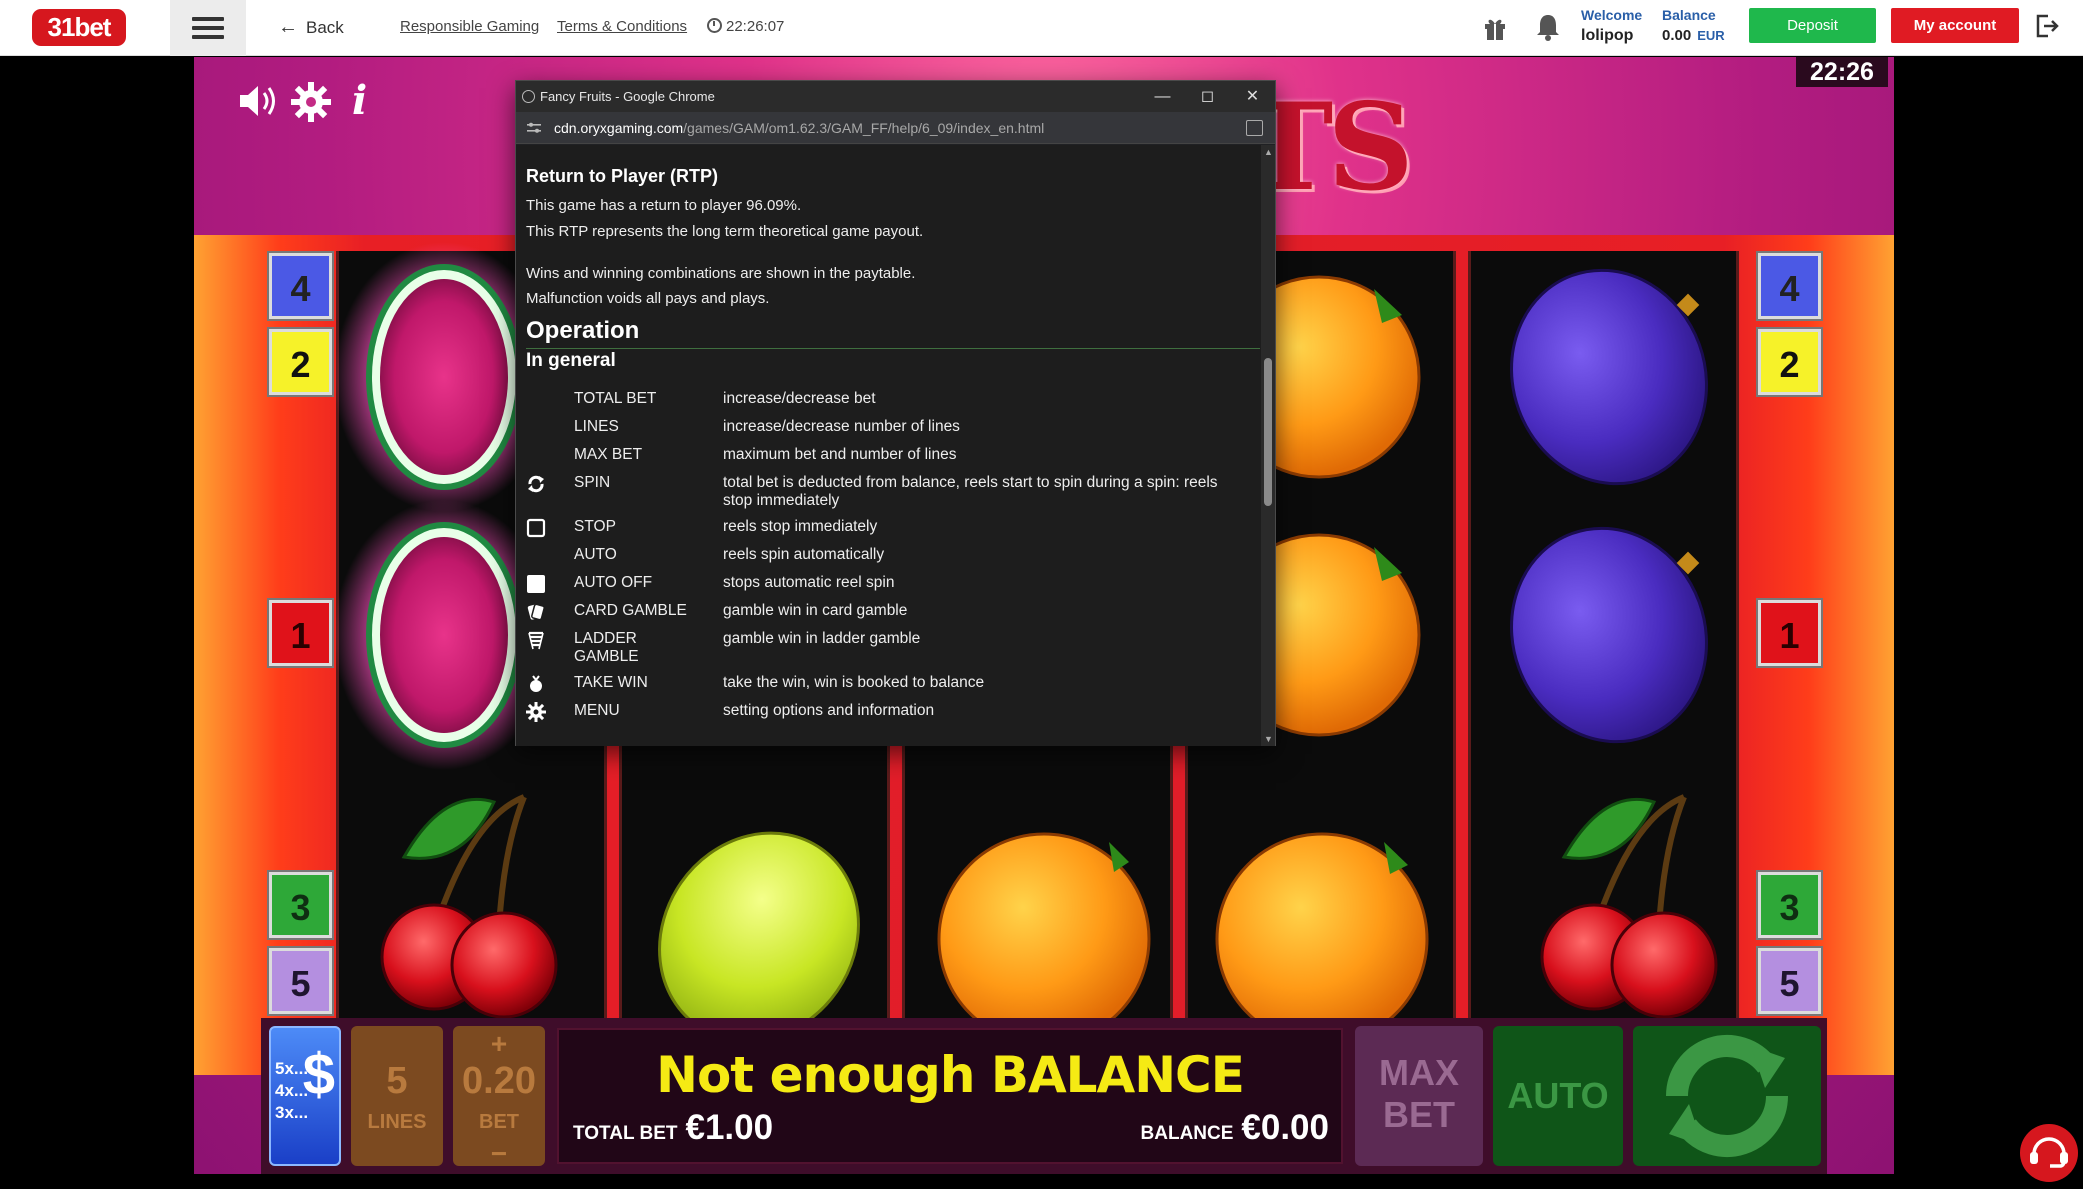 The image size is (2083, 1189). What do you see at coordinates (536, 528) in the screenshot?
I see `stop-icon` at bounding box center [536, 528].